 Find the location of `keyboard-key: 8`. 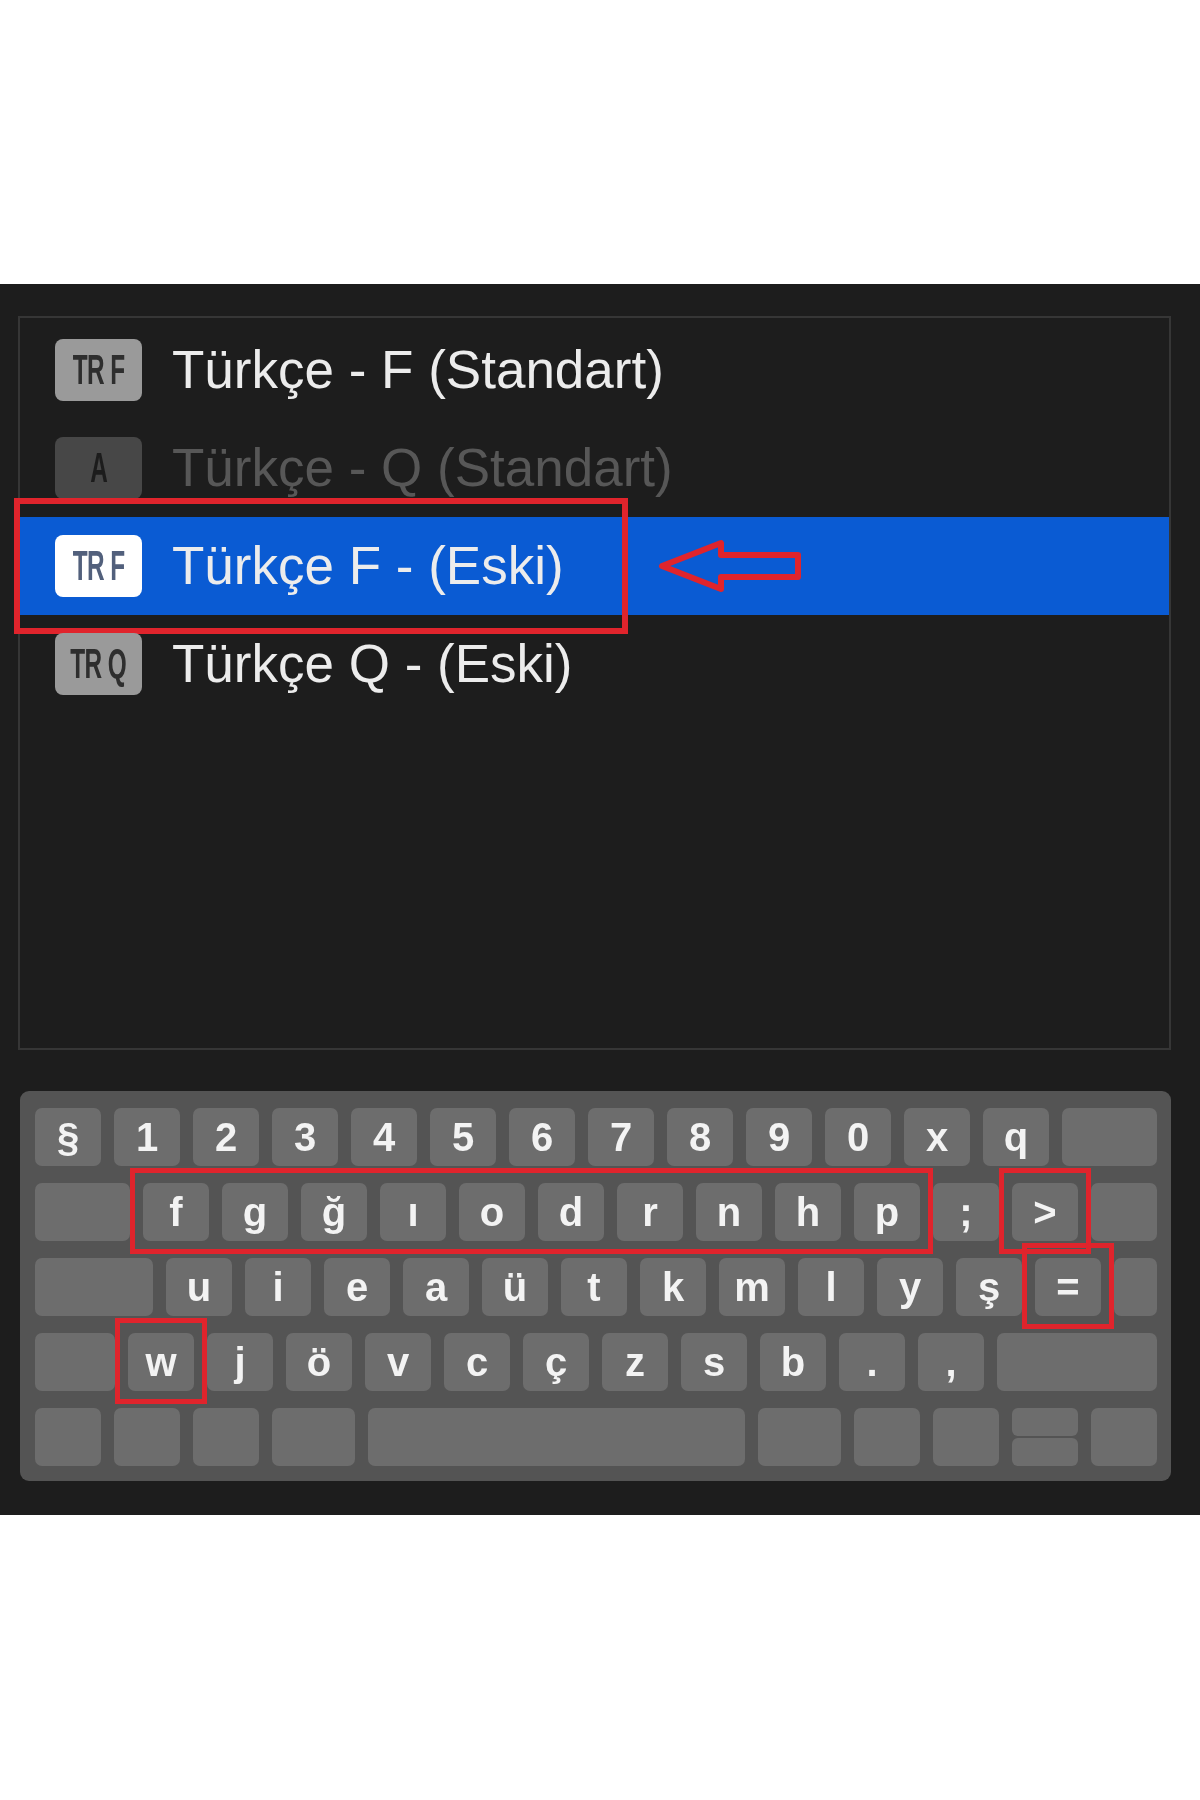

keyboard-key: 8 is located at coordinates (700, 1137).